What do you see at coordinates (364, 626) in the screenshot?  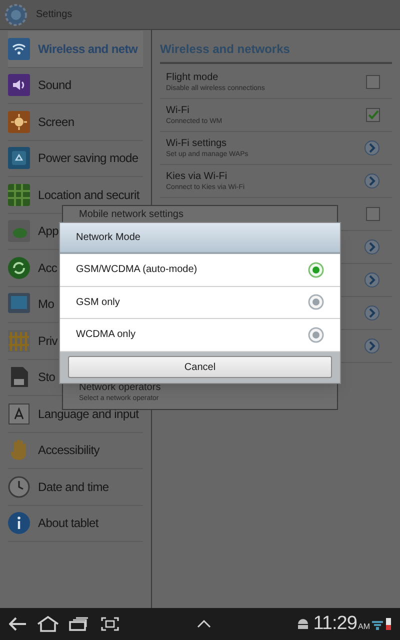 I see `clock-period: AM` at bounding box center [364, 626].